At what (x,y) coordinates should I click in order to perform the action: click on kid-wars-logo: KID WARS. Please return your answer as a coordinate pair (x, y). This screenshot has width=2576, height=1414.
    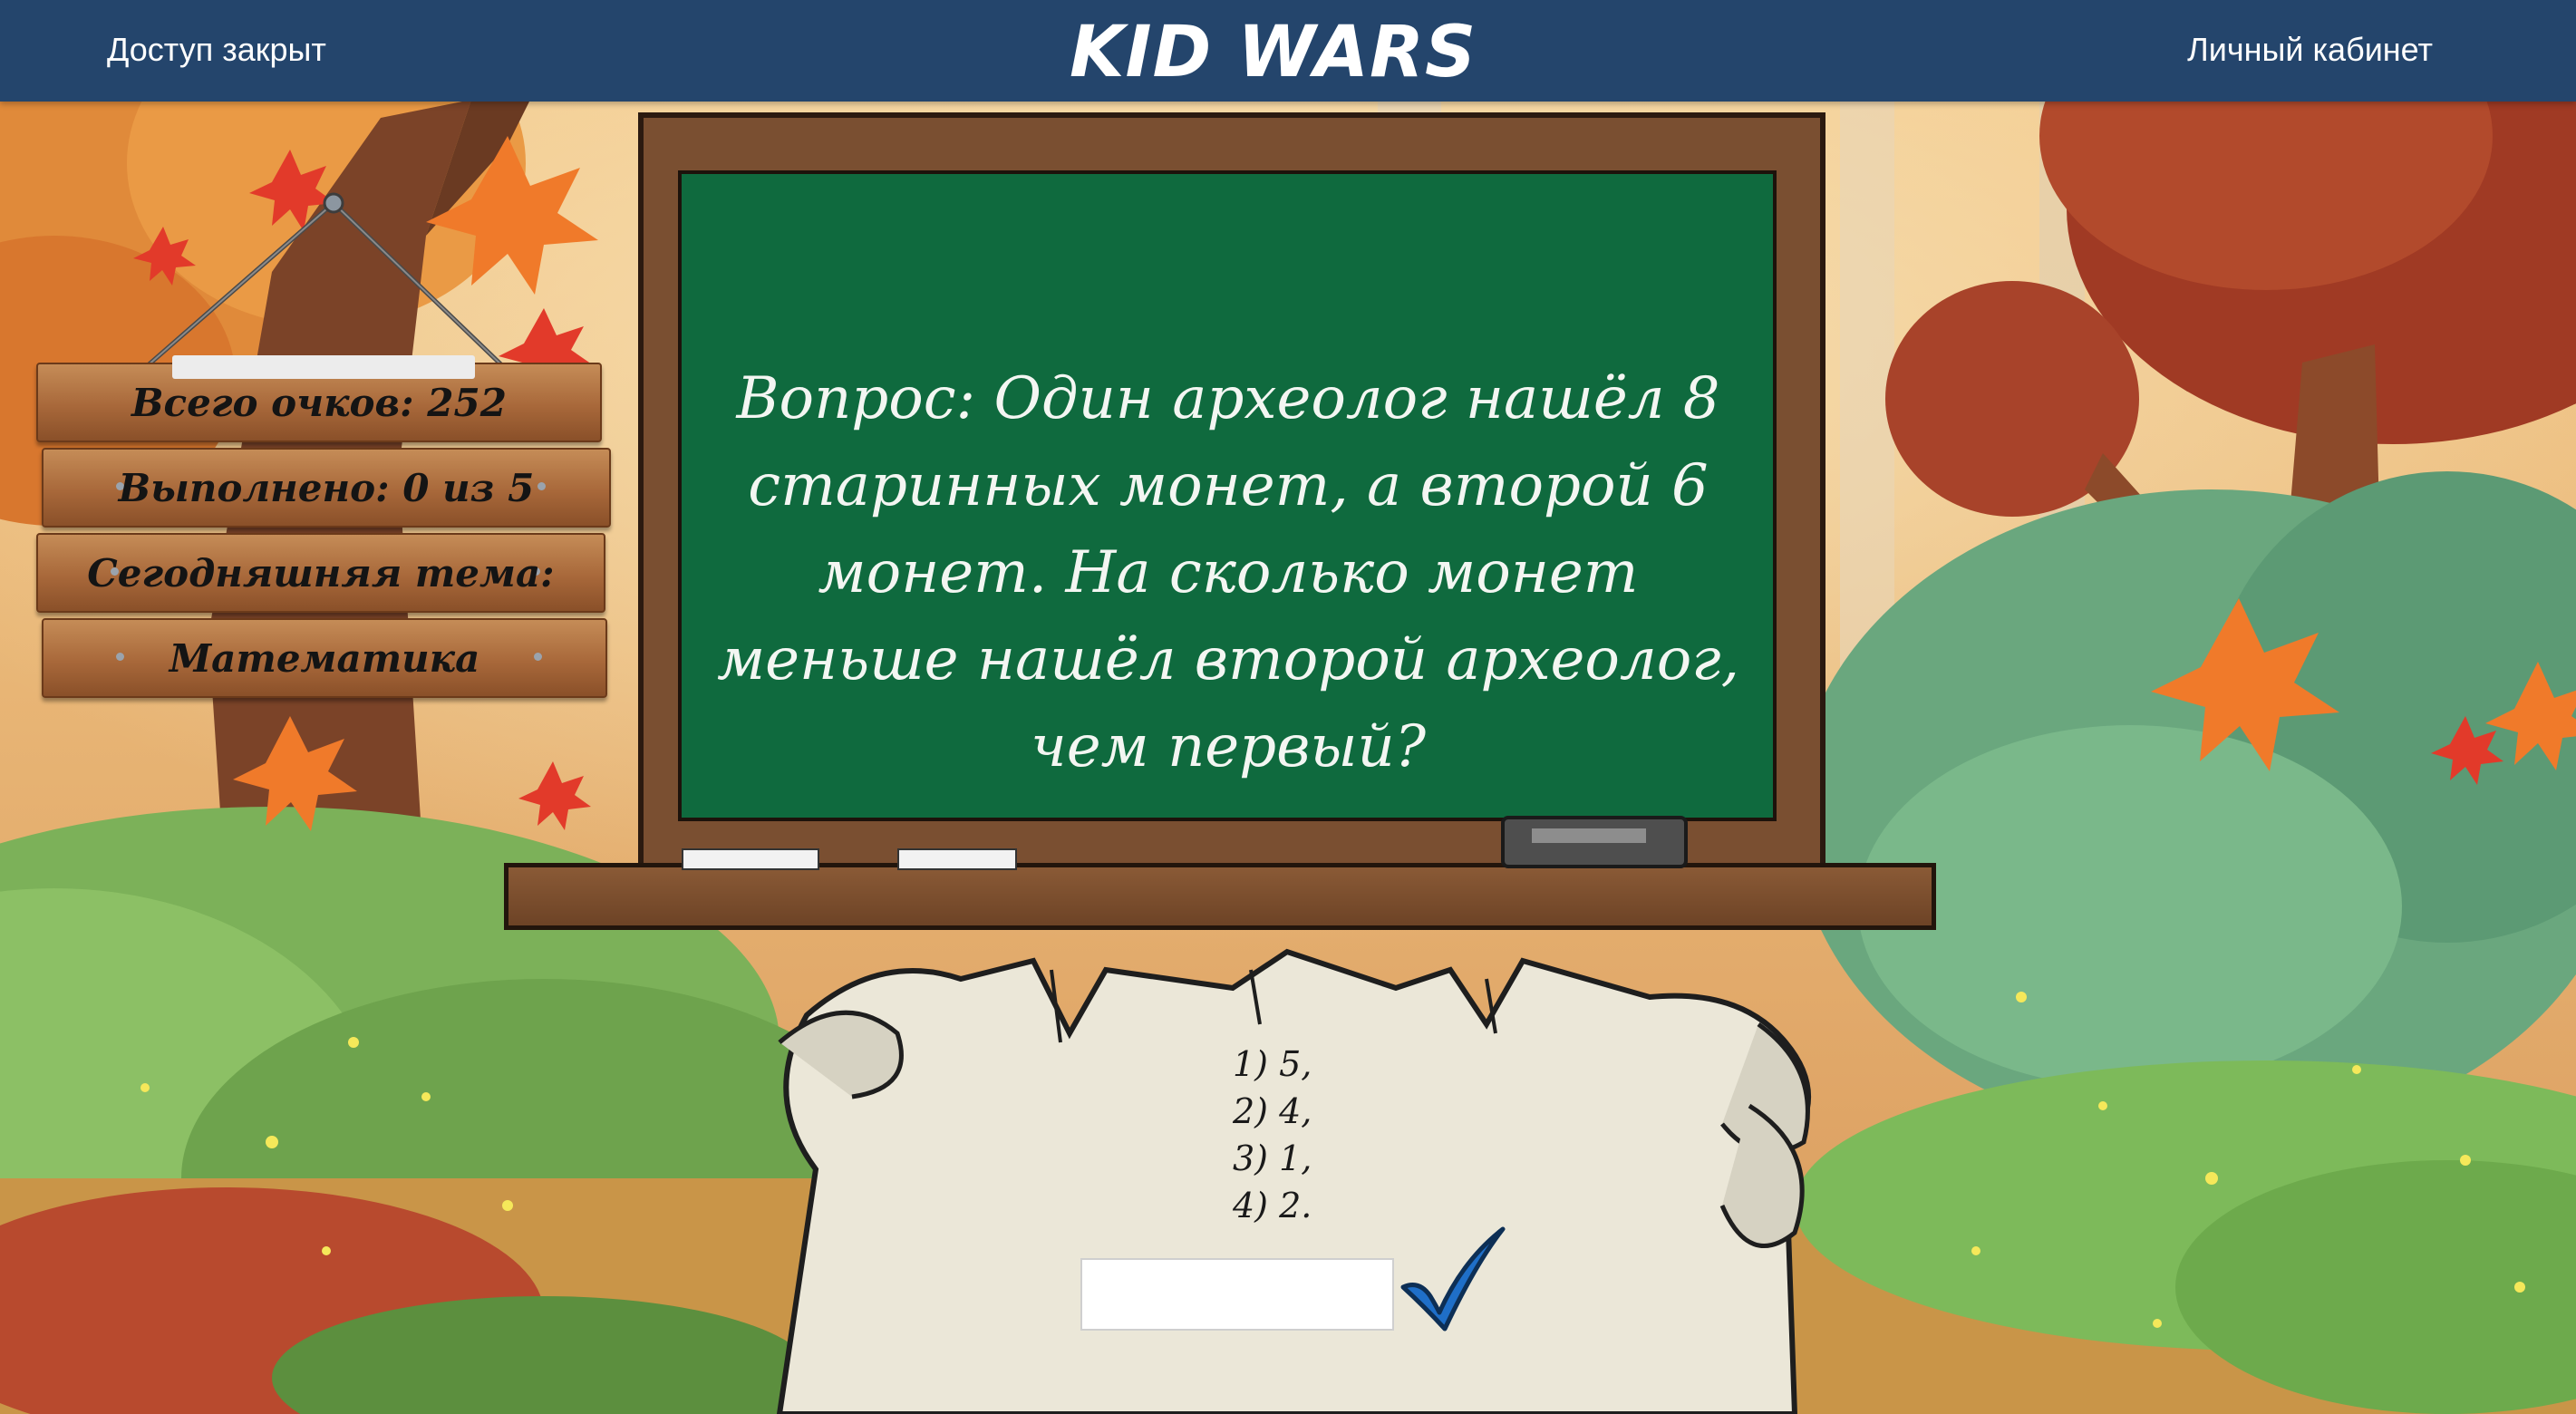
    Looking at the image, I should click on (1273, 52).